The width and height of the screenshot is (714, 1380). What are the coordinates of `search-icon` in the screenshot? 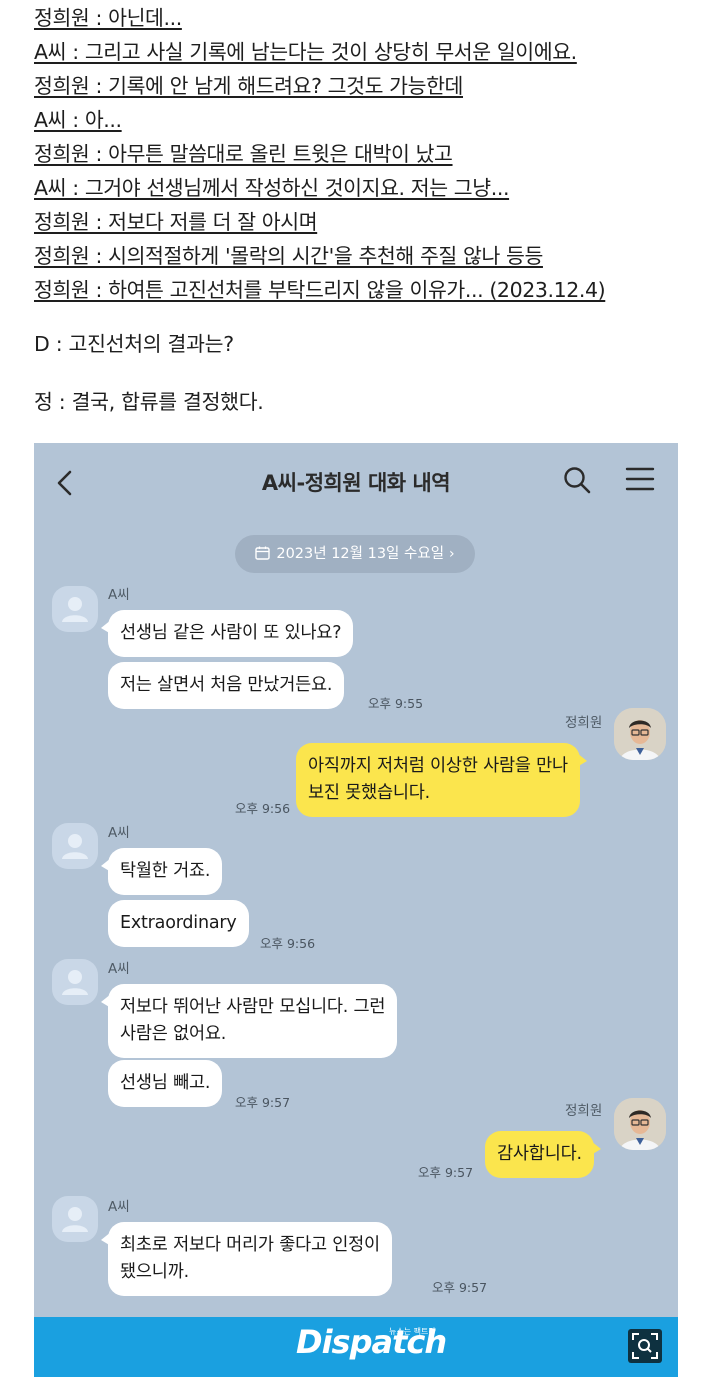 It's located at (577, 480).